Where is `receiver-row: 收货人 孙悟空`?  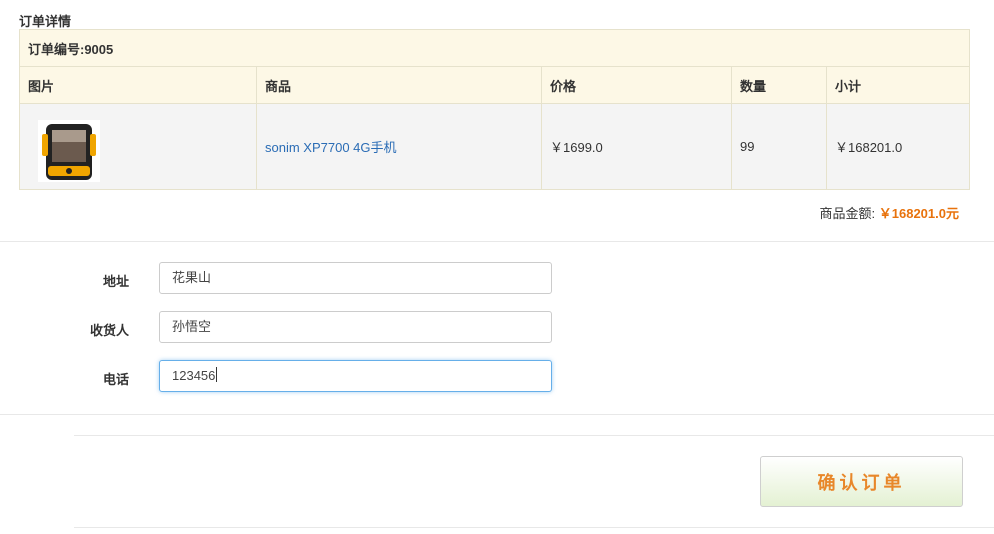
receiver-row: 收货人 孙悟空 is located at coordinates (497, 328).